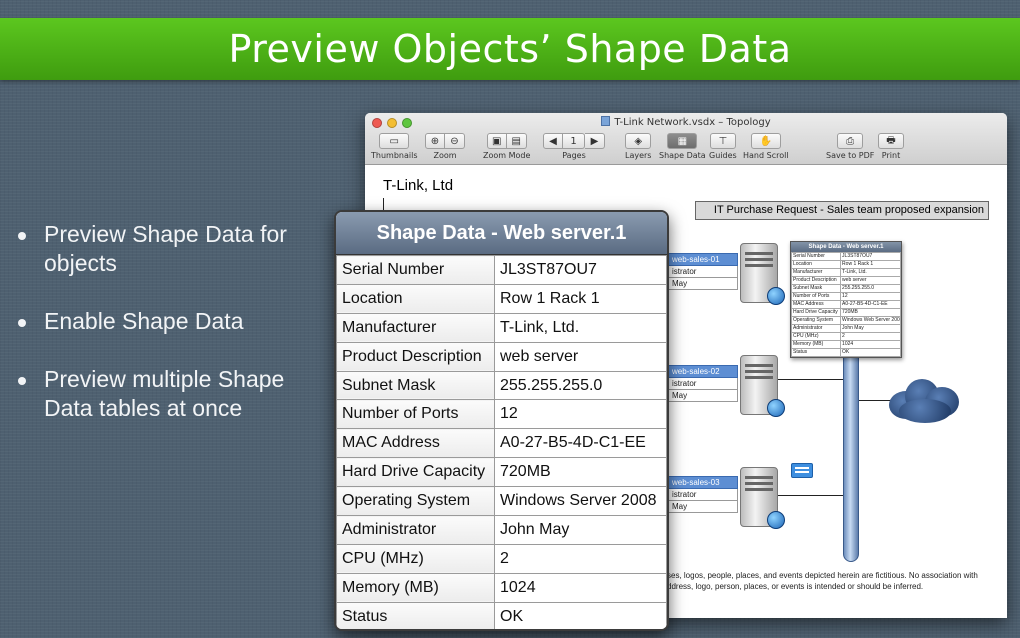 This screenshot has width=1020, height=638. Describe the element at coordinates (891, 141) in the screenshot. I see `printer-icon: 🖶` at that location.